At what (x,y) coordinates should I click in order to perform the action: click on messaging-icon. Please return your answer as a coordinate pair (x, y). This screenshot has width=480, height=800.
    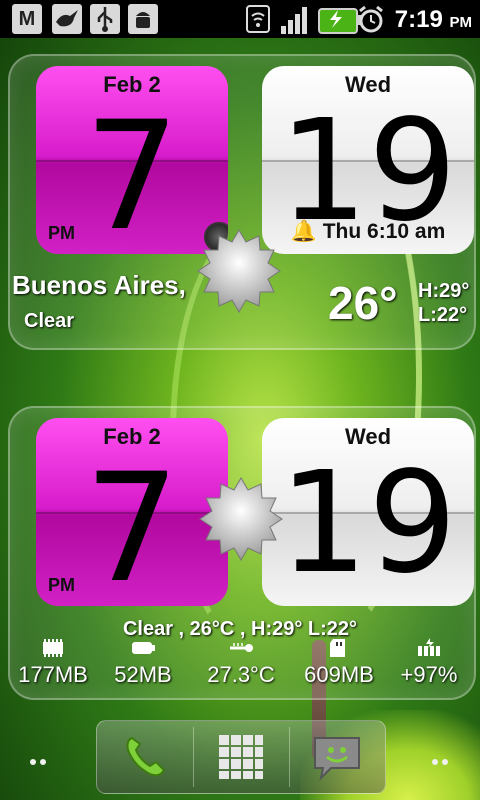
    Looking at the image, I should click on (337, 759).